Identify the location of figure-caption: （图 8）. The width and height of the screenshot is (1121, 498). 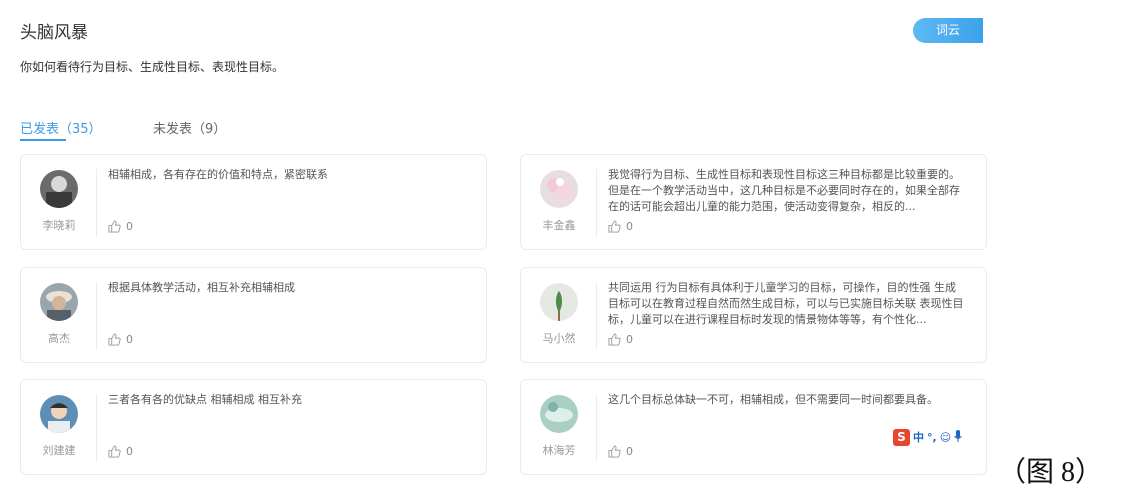
(1051, 472).